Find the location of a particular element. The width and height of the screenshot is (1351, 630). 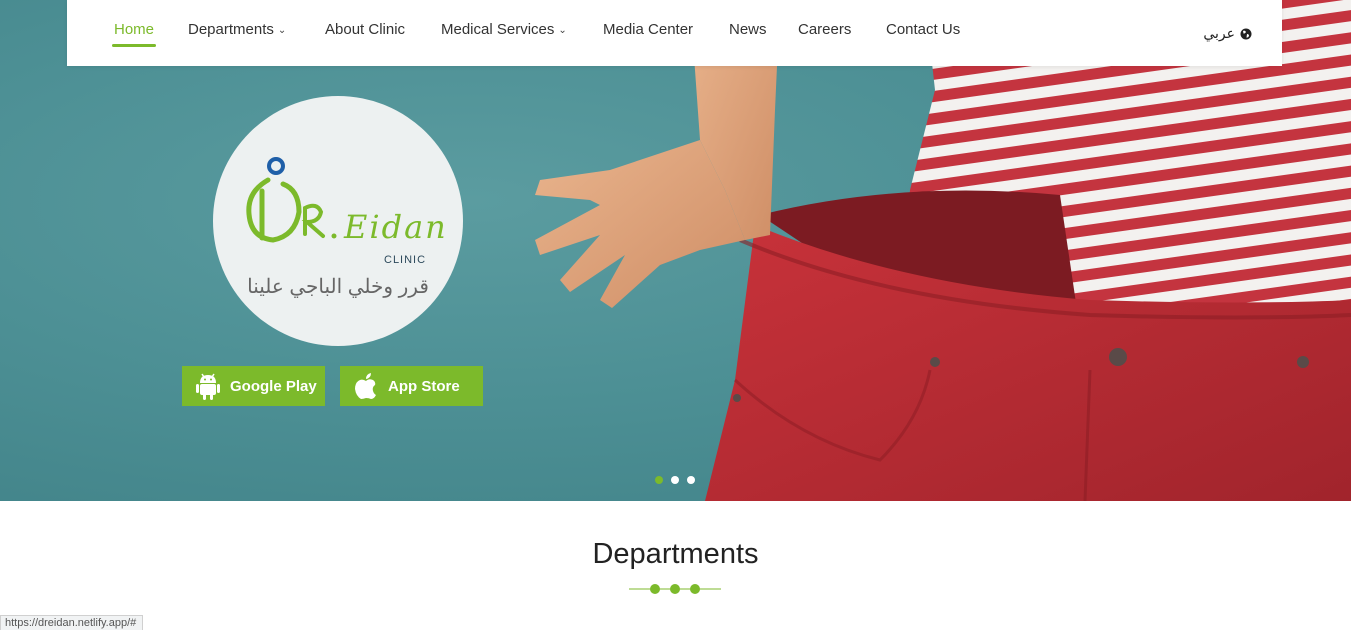

nav-about-clinic: About Clinic is located at coordinates (365, 29).